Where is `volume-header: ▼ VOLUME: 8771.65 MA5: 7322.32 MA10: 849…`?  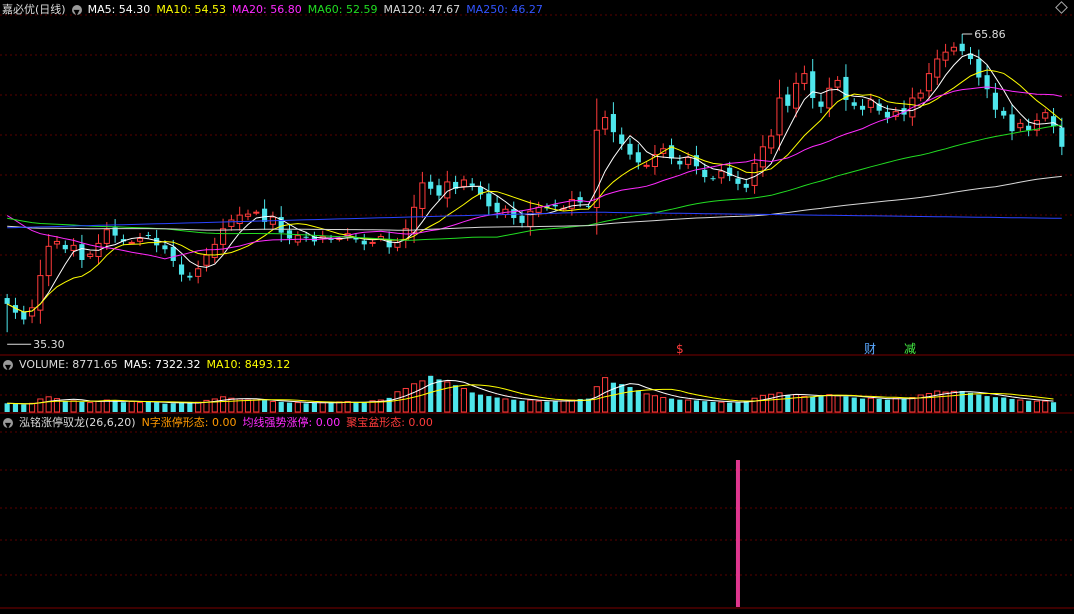 volume-header: ▼ VOLUME: 8771.65 MA5: 7322.32 MA10: 849… is located at coordinates (145, 365).